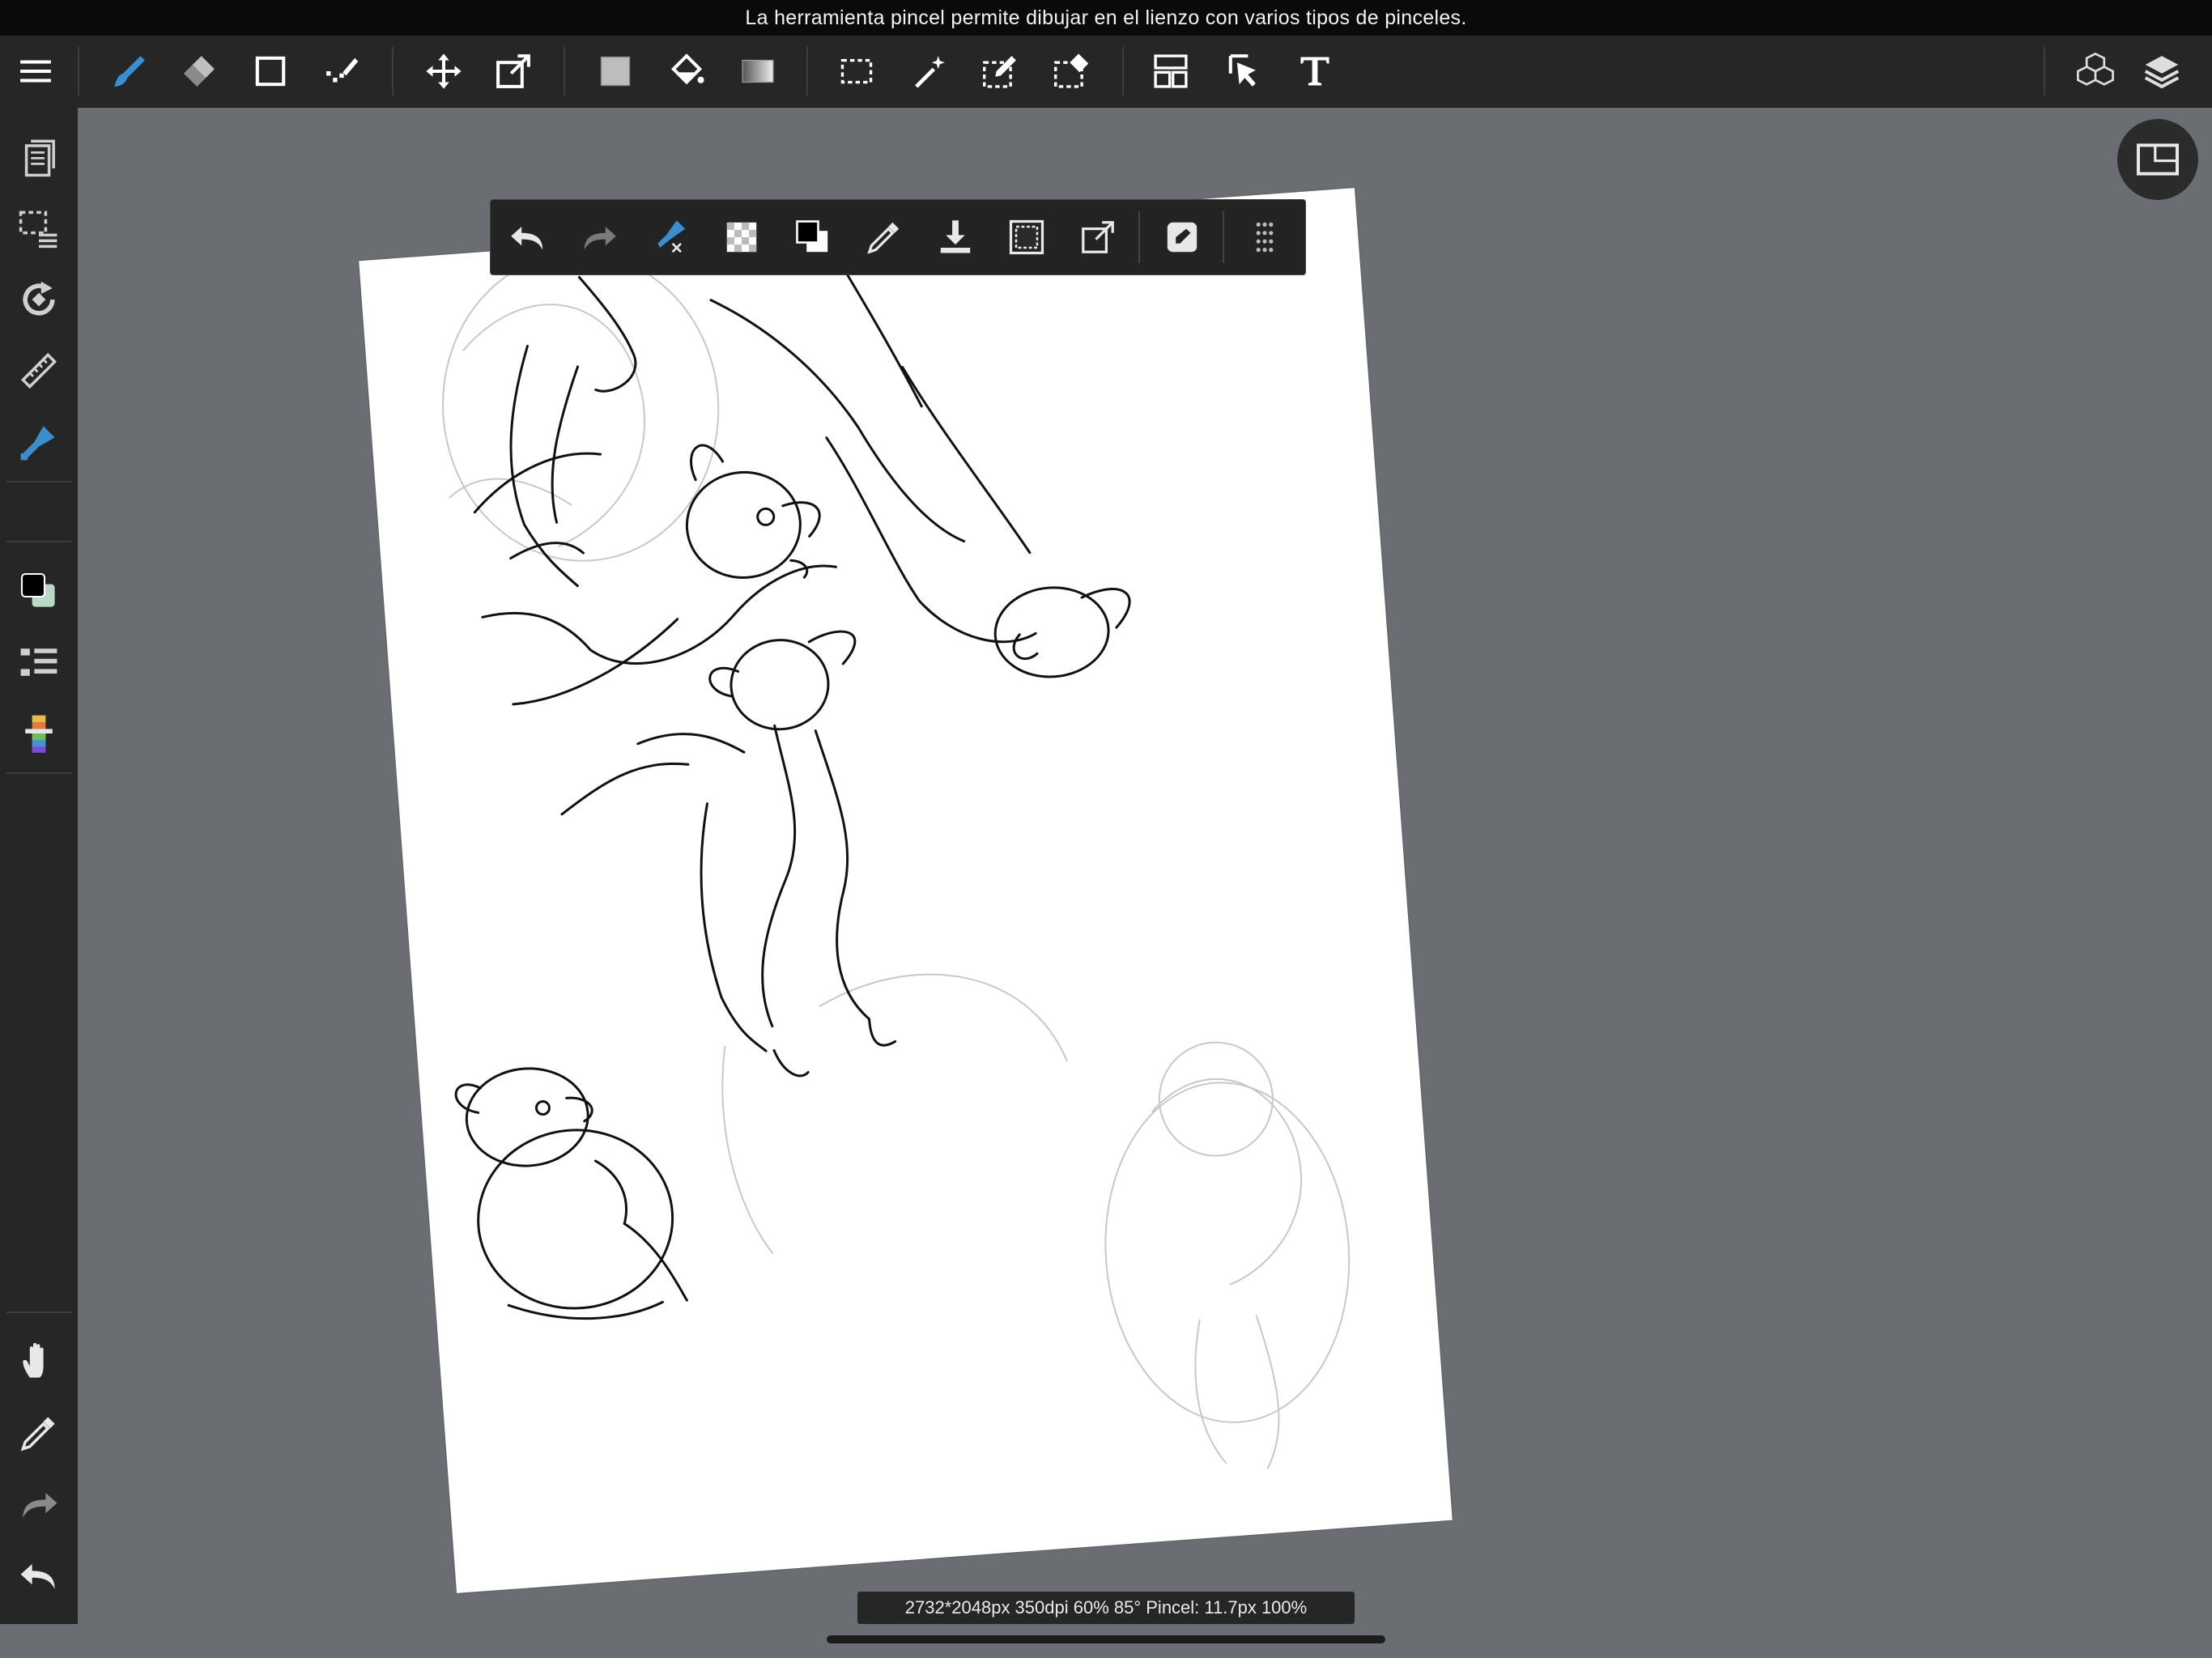  What do you see at coordinates (444, 71) in the screenshot?
I see `move-icon` at bounding box center [444, 71].